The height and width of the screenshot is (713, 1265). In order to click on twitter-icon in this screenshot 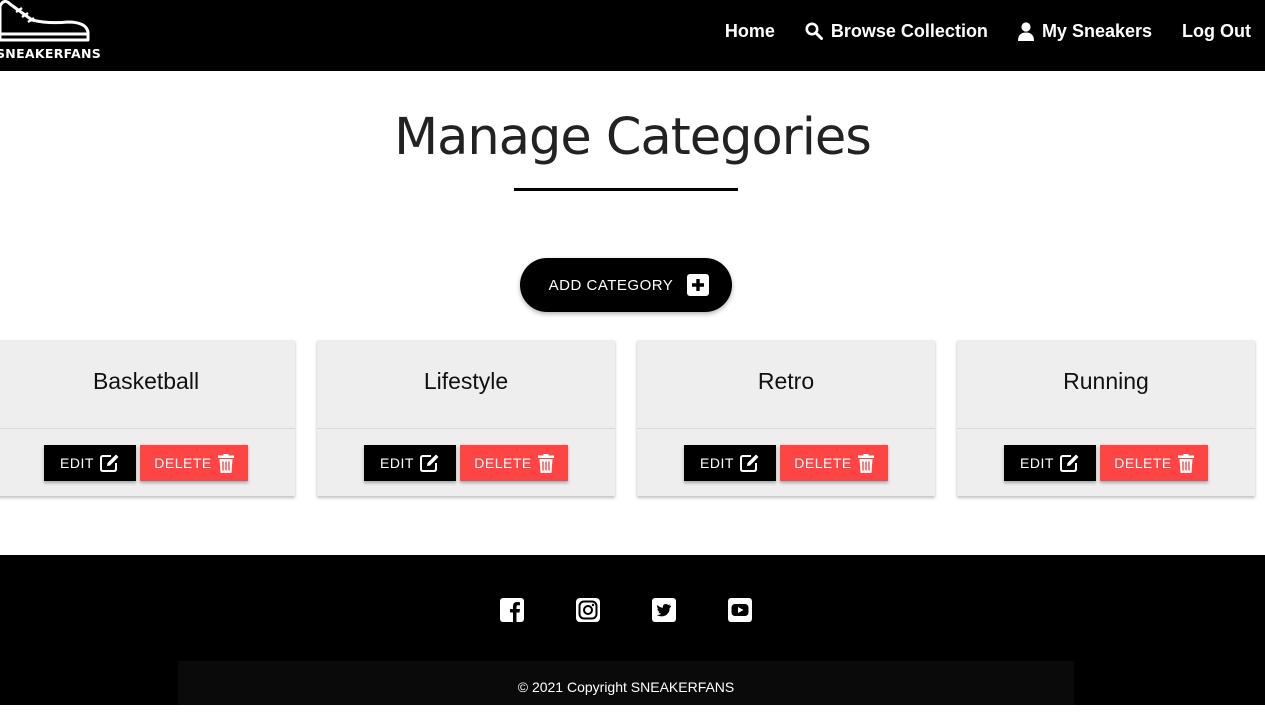, I will do `click(664, 610)`.